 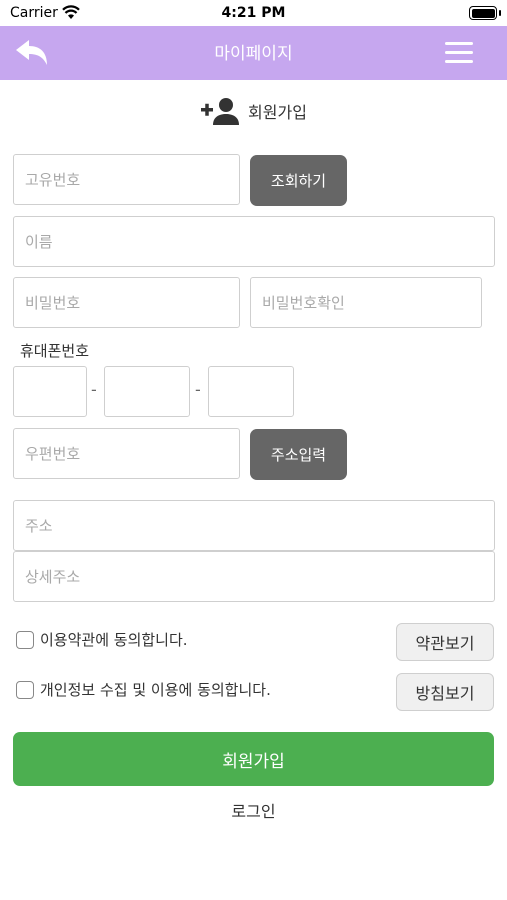 I want to click on phone-part-1-input, so click(x=50, y=391).